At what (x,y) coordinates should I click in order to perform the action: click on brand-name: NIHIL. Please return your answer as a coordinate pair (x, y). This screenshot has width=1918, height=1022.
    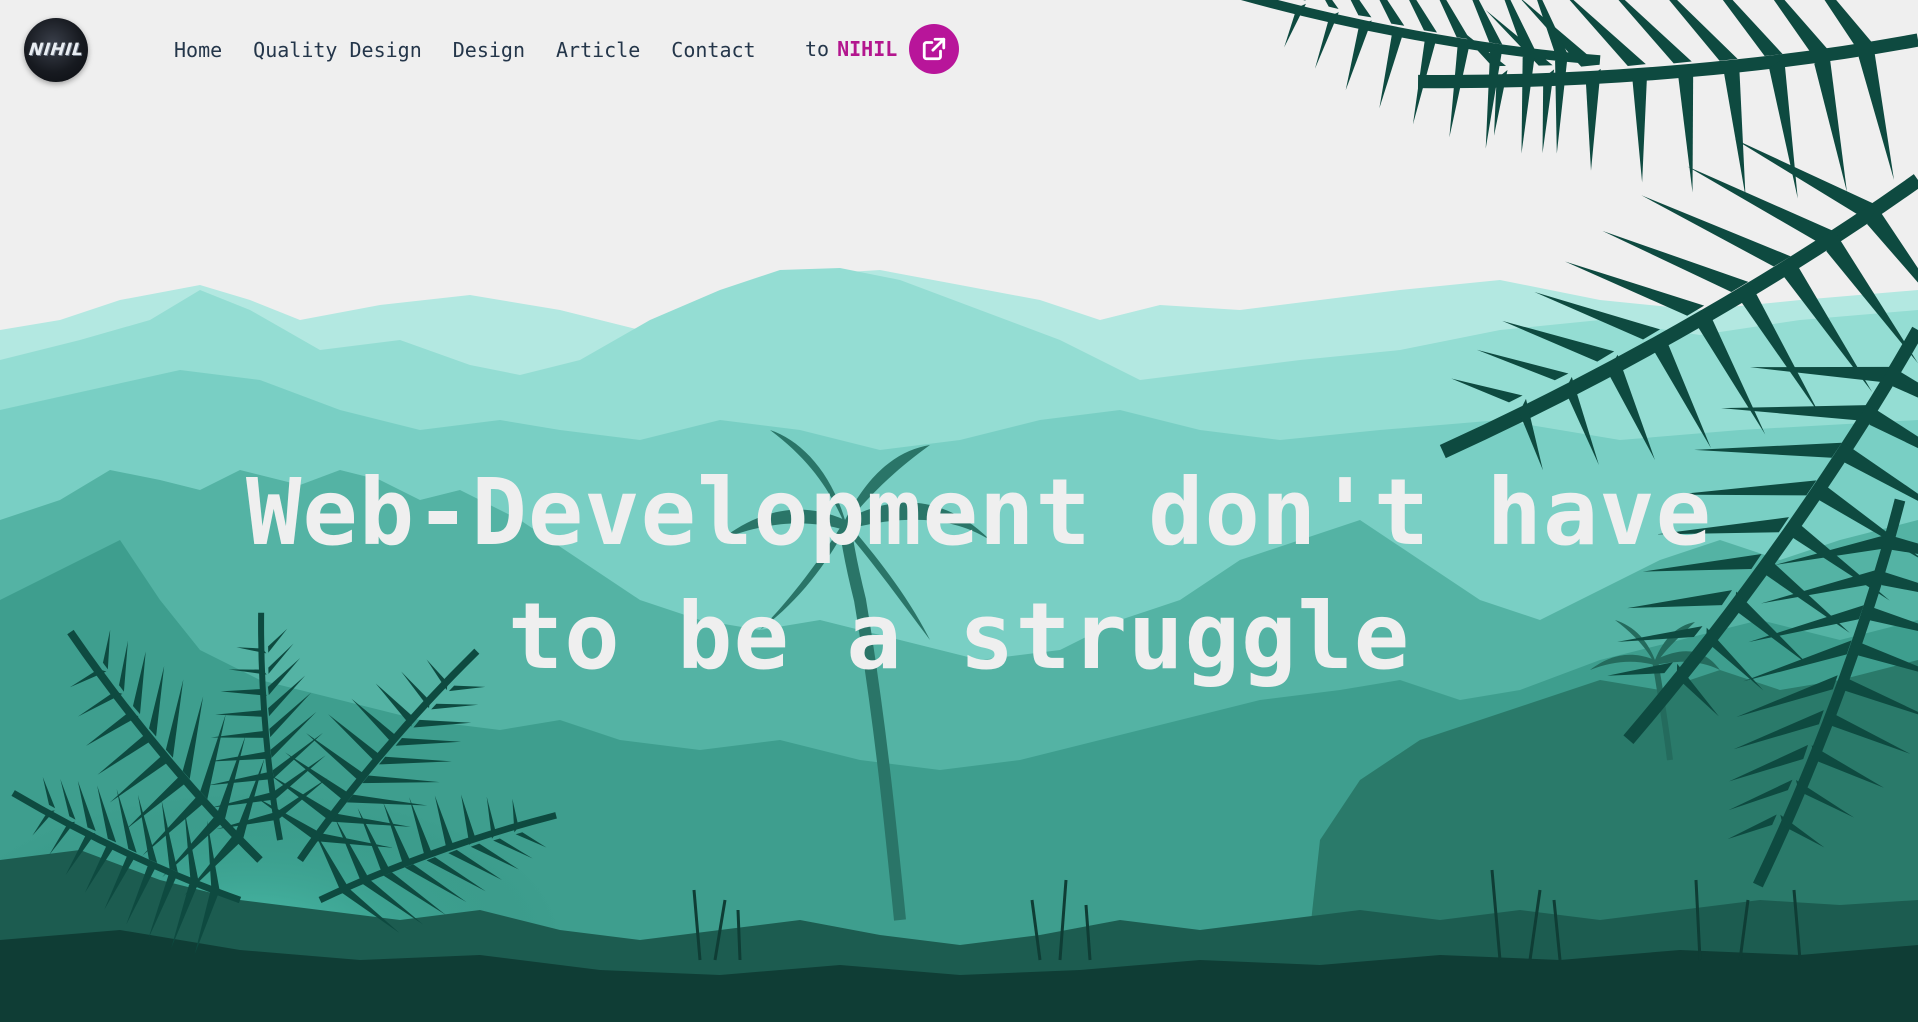
    Looking at the image, I should click on (867, 49).